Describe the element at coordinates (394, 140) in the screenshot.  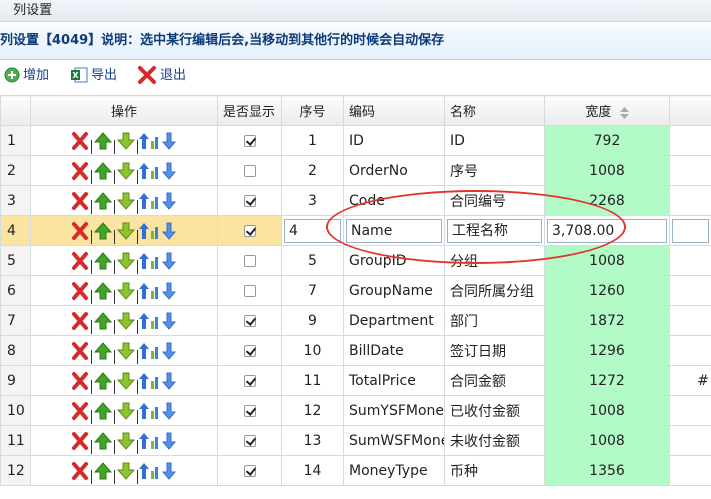
I see `code-cell: ID` at that location.